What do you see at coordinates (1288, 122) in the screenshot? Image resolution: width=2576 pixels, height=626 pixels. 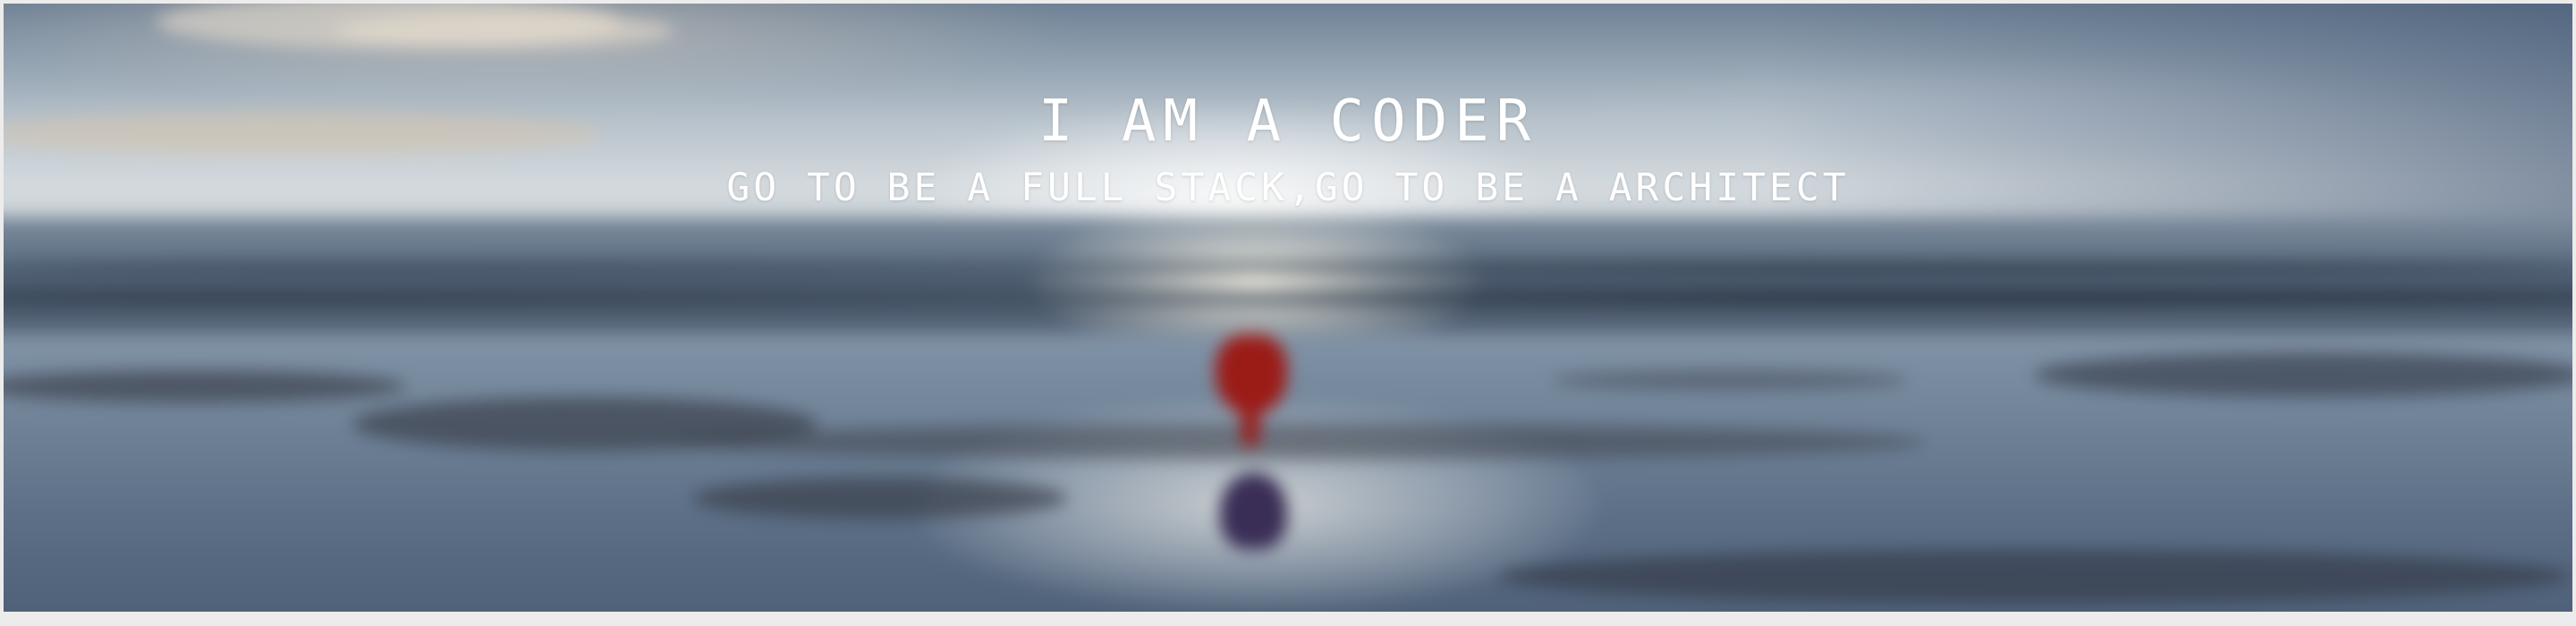 I see `hero-title: I AM A CODER` at bounding box center [1288, 122].